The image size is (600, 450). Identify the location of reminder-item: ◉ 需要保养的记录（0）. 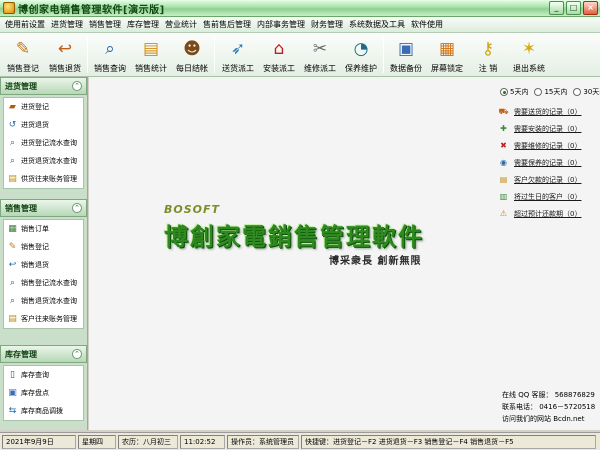
(548, 162).